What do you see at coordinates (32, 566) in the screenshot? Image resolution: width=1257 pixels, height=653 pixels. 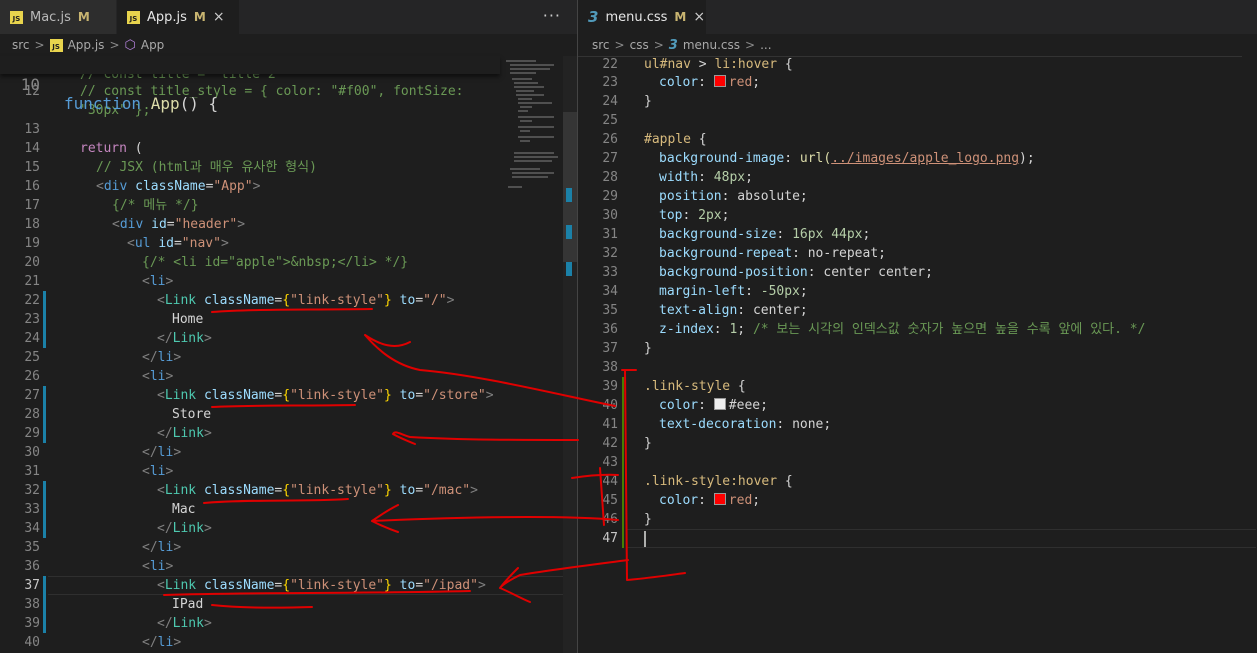 I see `line-number: 36` at bounding box center [32, 566].